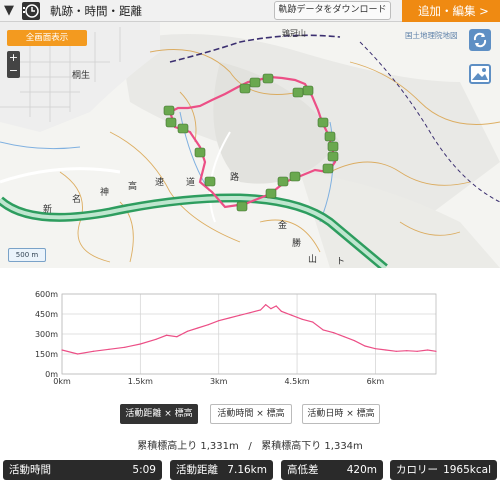  I want to click on stat-value: 7.16km, so click(247, 470).